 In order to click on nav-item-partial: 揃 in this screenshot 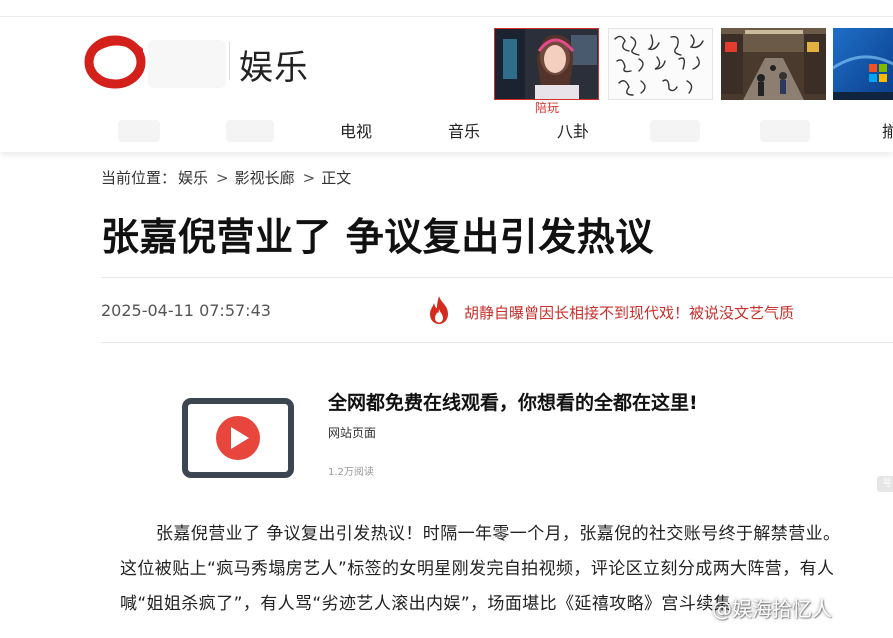, I will do `click(887, 130)`.